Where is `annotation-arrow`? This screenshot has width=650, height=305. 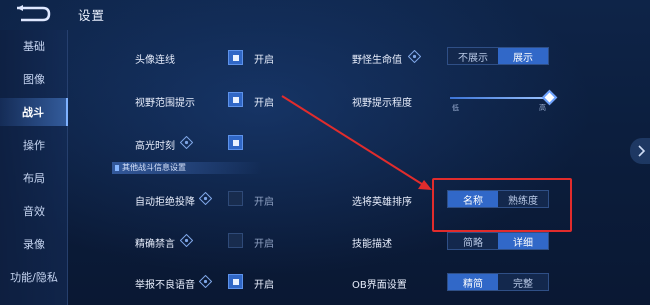
annotation-arrow is located at coordinates (356, 142).